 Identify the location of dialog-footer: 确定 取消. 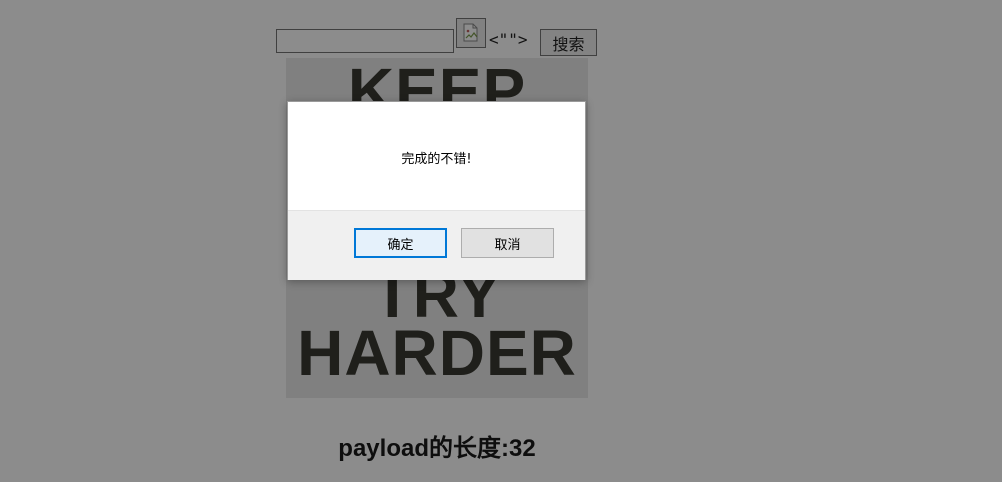
(436, 245).